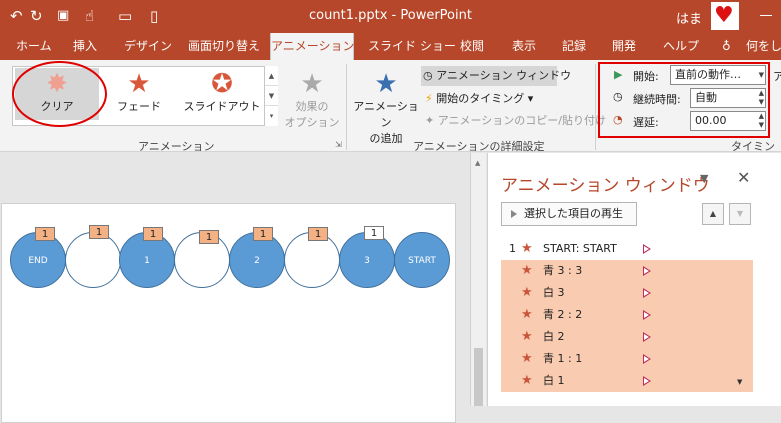 The height and width of the screenshot is (423, 781). I want to click on add-animation-button: ★ アニメーション の追加, so click(386, 106).